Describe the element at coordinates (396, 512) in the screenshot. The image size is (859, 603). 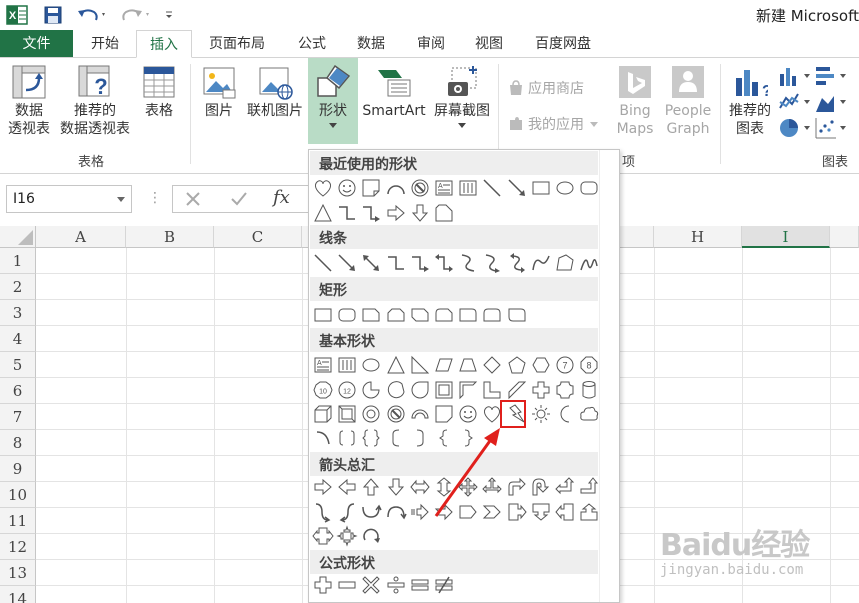
I see `shape-curved-down-icon` at that location.